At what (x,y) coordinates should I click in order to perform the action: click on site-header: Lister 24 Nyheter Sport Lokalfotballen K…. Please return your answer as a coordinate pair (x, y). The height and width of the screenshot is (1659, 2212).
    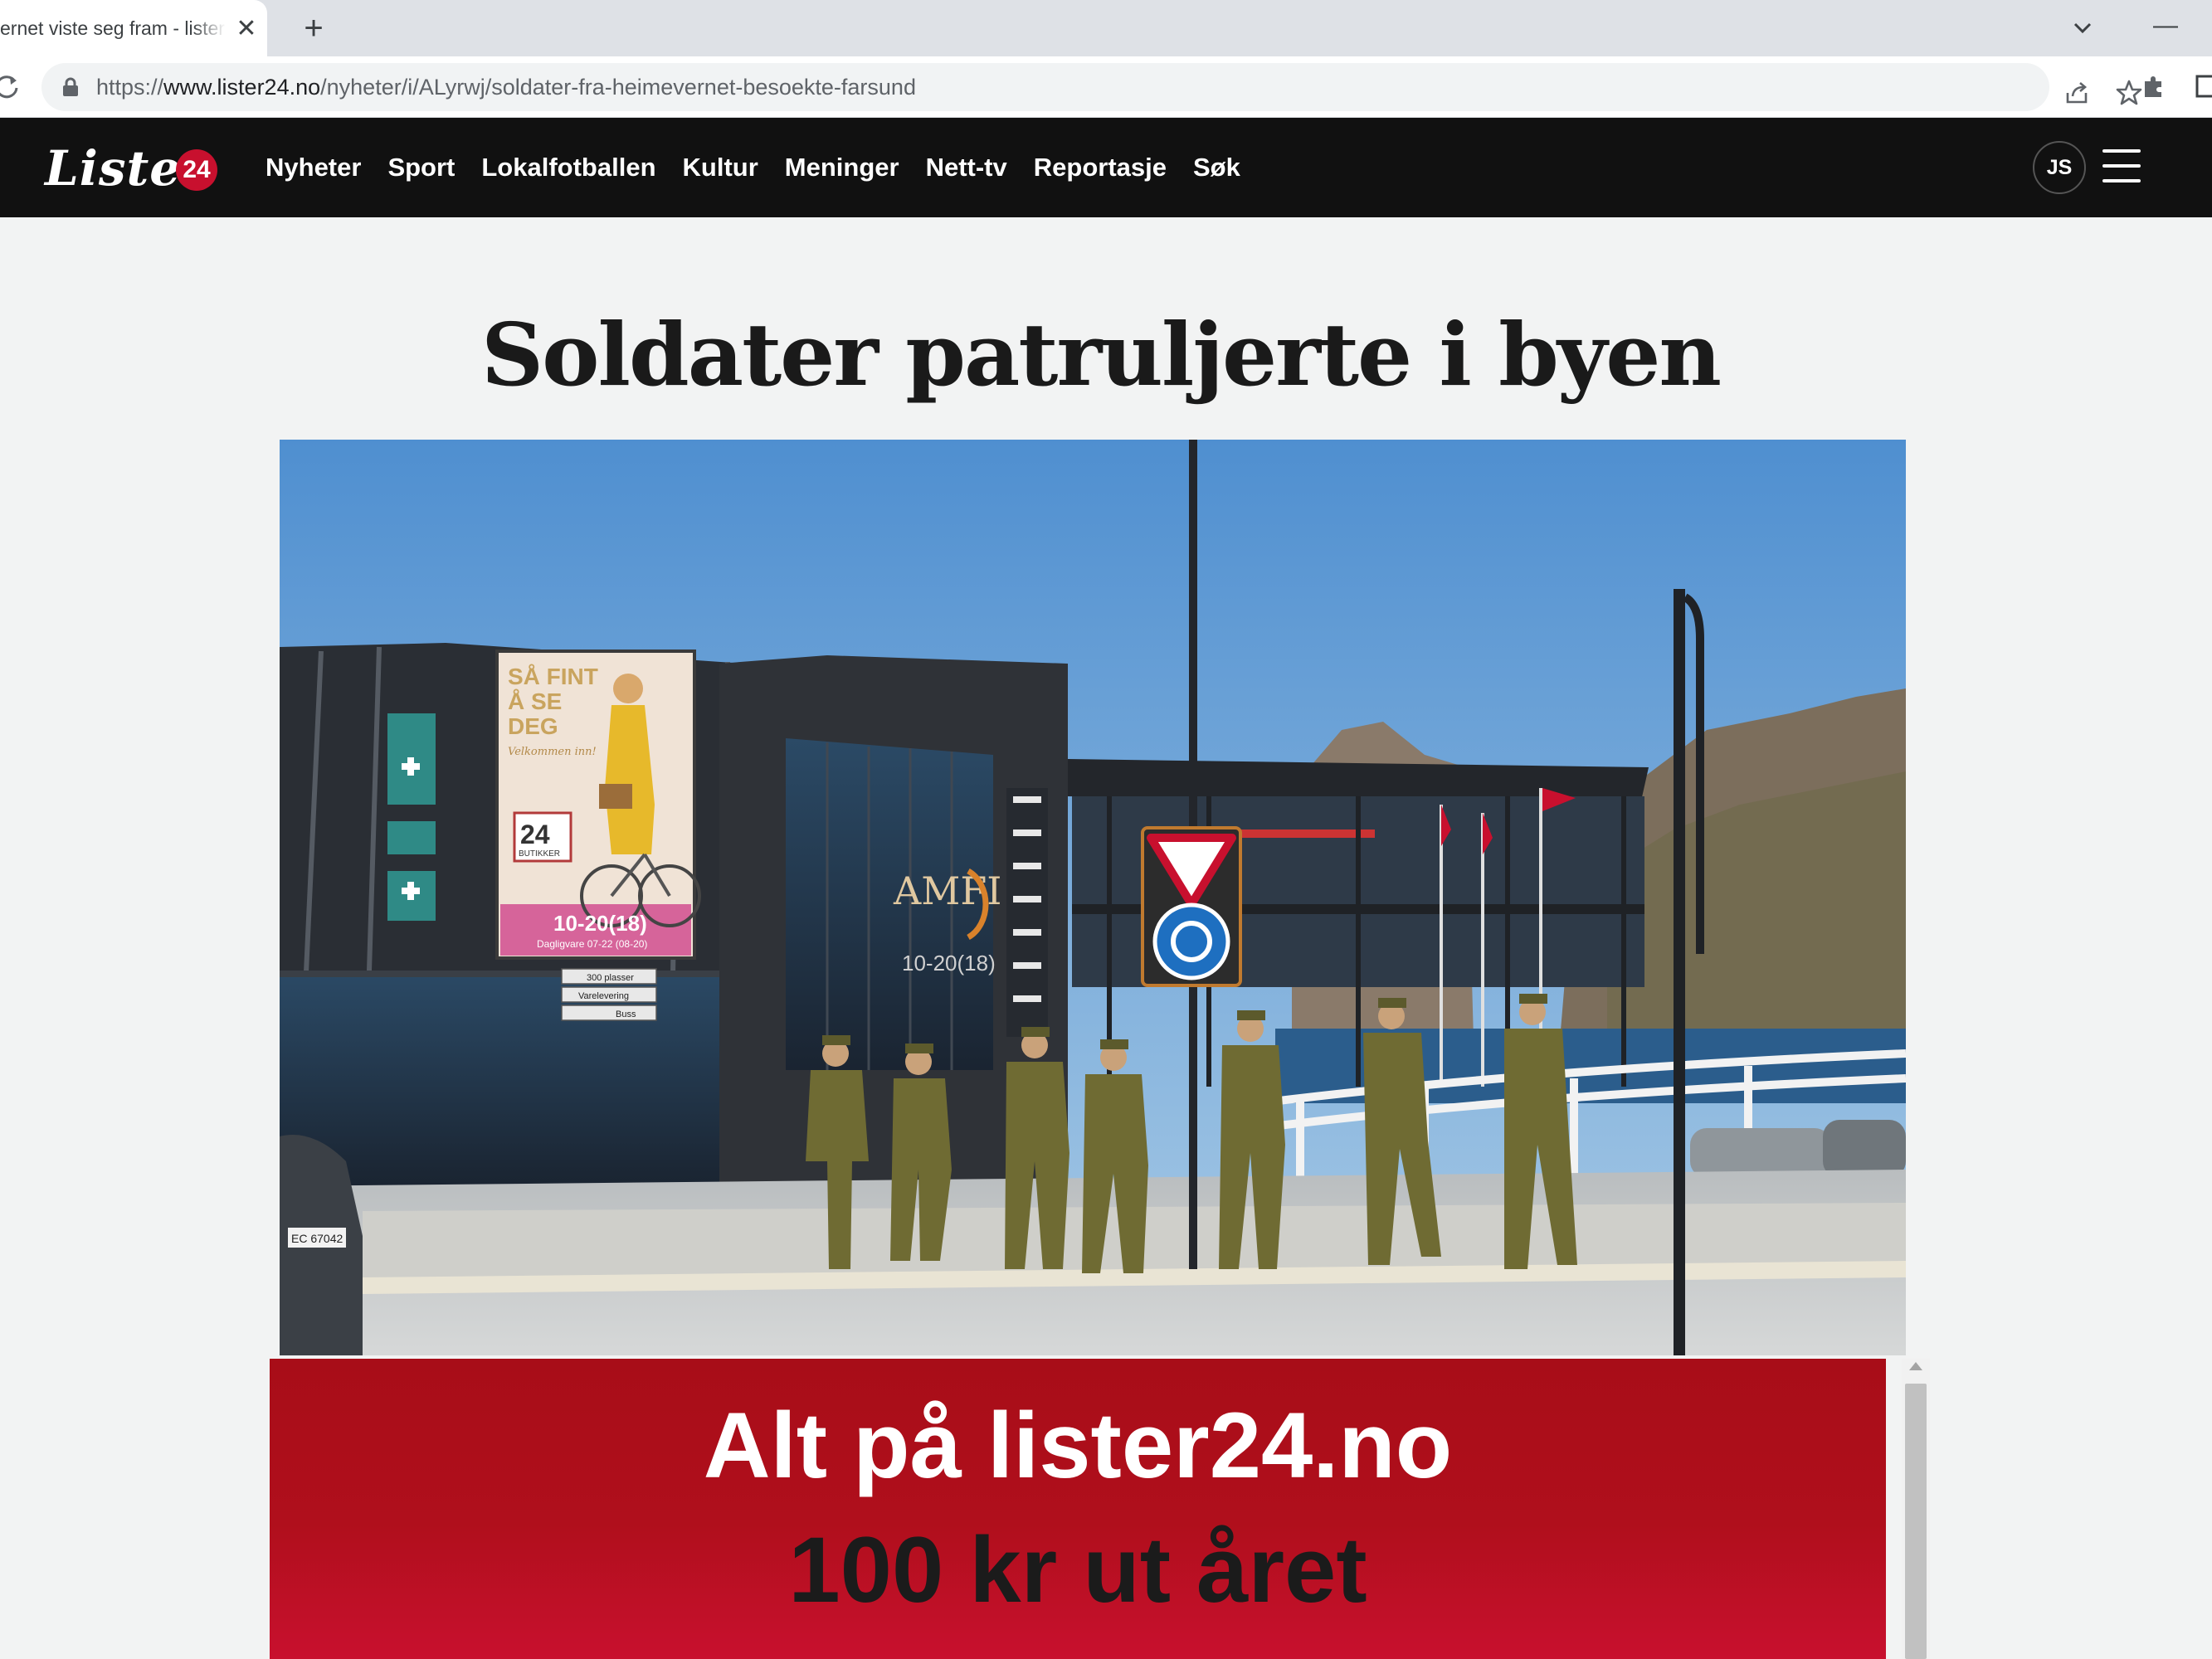
    Looking at the image, I should click on (1106, 167).